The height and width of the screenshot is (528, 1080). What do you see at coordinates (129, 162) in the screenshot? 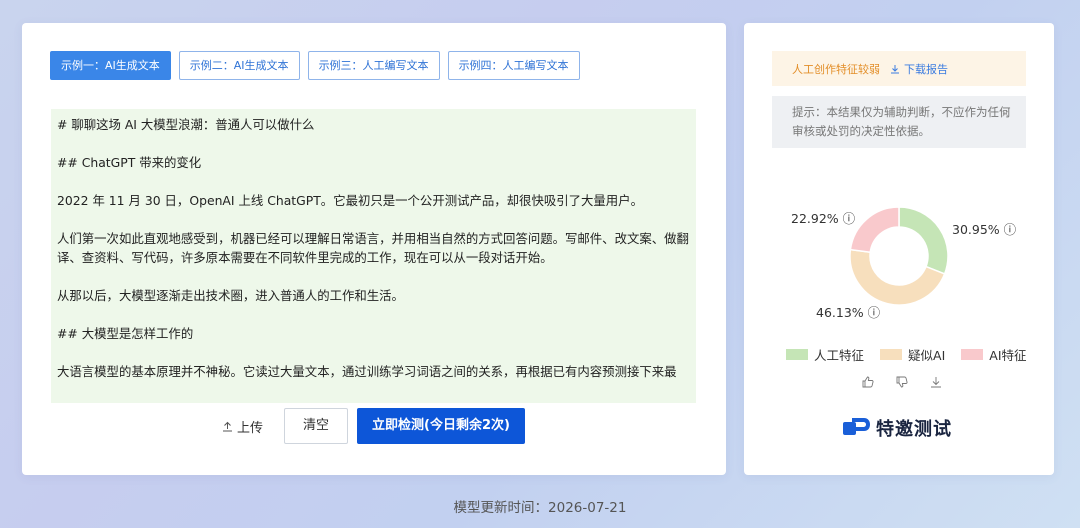
I see `text-line: ## ChatGPT 带来的变化` at bounding box center [129, 162].